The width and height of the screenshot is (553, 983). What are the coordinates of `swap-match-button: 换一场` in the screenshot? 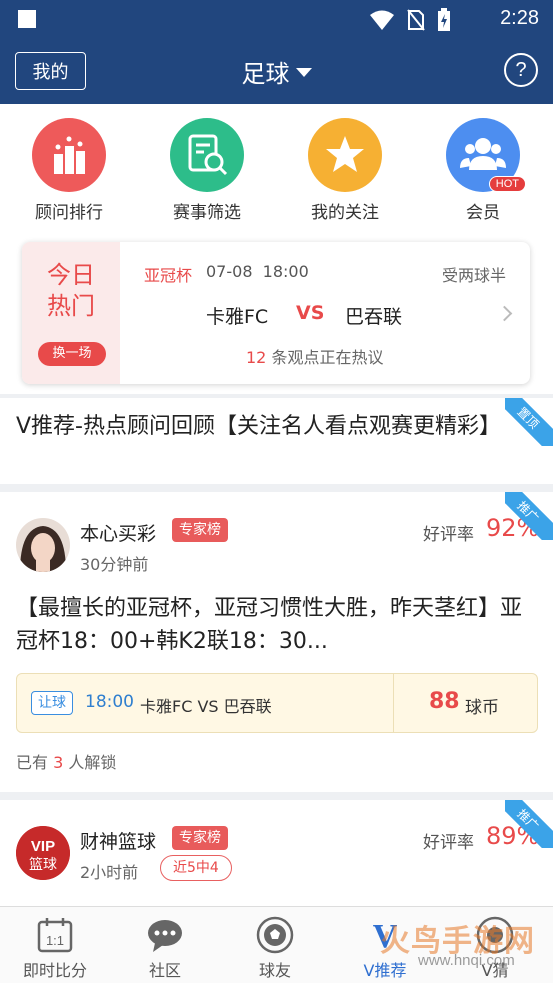 It's located at (72, 354).